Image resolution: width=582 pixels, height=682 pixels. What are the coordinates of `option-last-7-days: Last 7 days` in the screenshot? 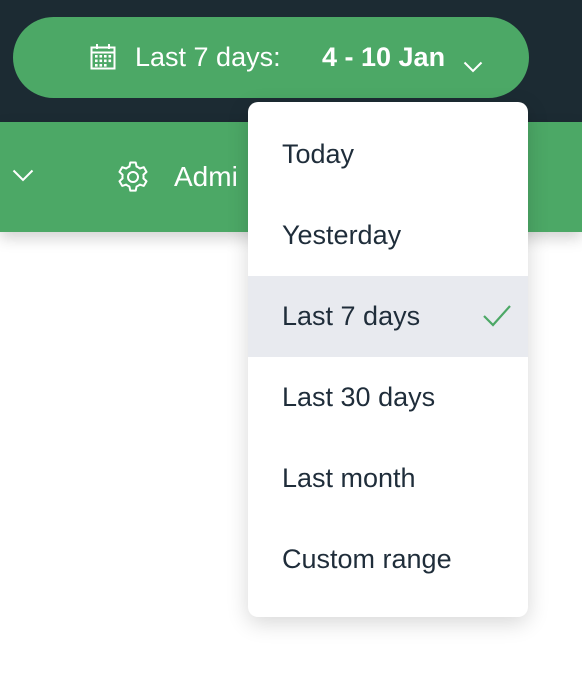 It's located at (388, 316).